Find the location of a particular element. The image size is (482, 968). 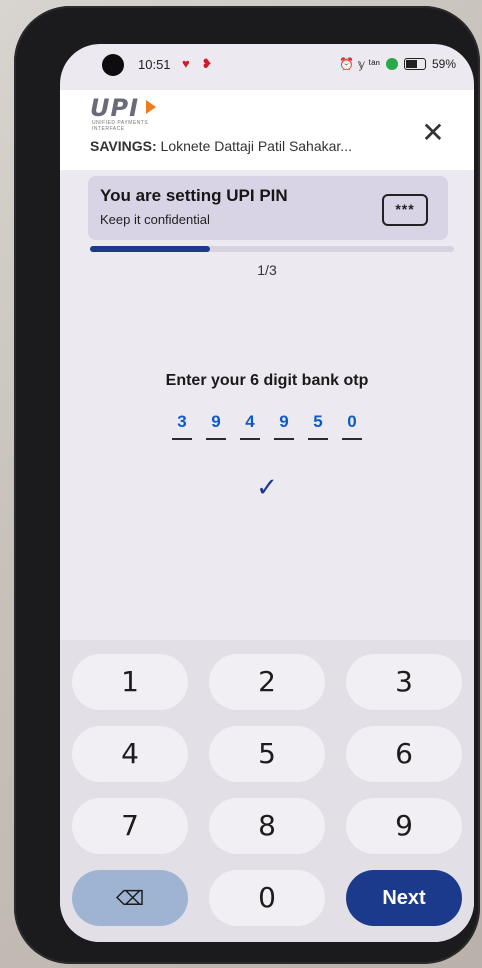

progress-bar is located at coordinates (272, 249).